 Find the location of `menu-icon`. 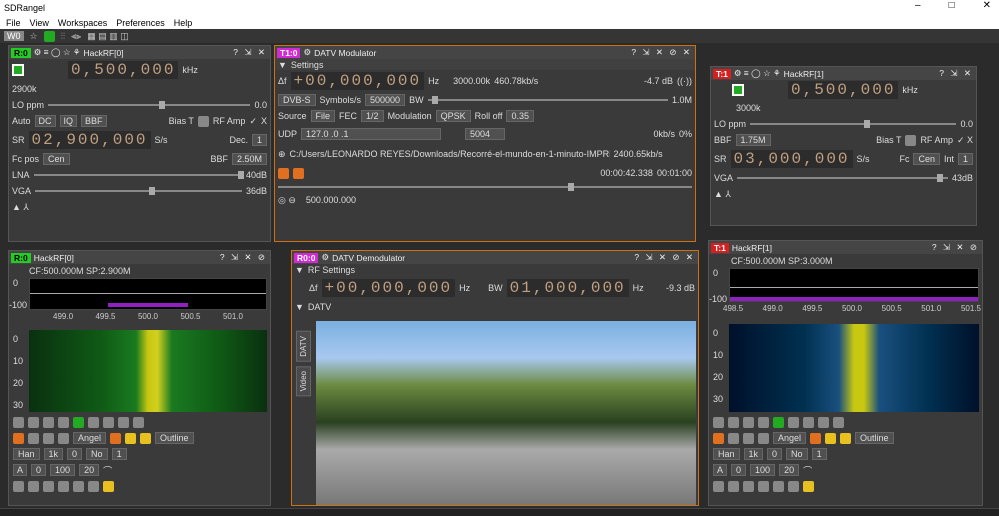

menu-icon is located at coordinates (108, 486).